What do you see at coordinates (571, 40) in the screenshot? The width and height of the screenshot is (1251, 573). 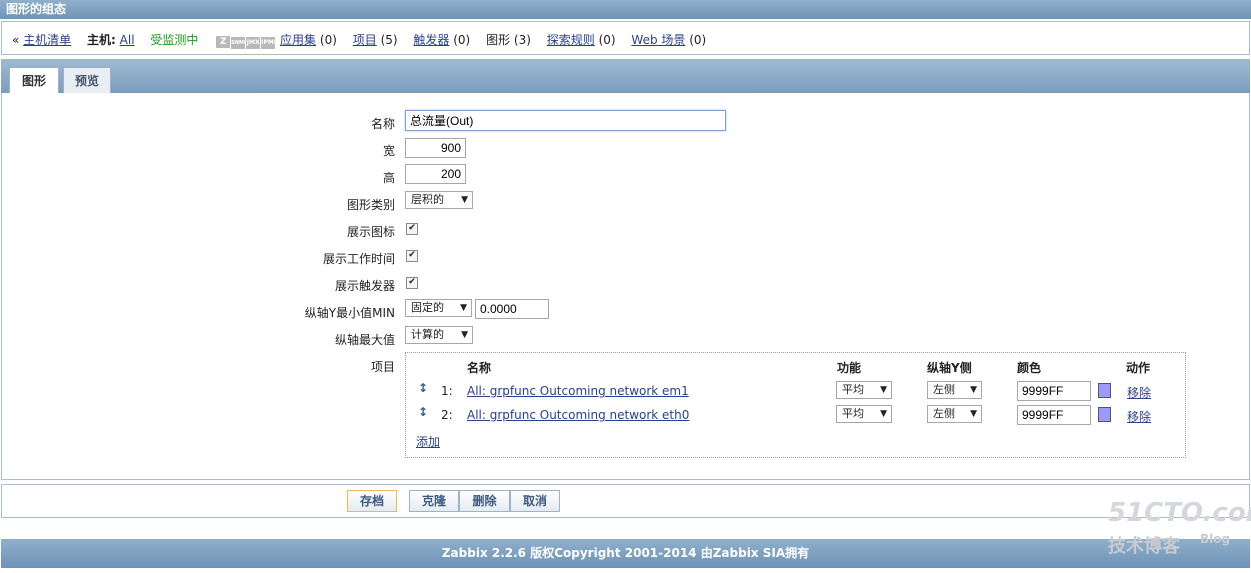 I see `discovery-rules-link: 探索规则` at bounding box center [571, 40].